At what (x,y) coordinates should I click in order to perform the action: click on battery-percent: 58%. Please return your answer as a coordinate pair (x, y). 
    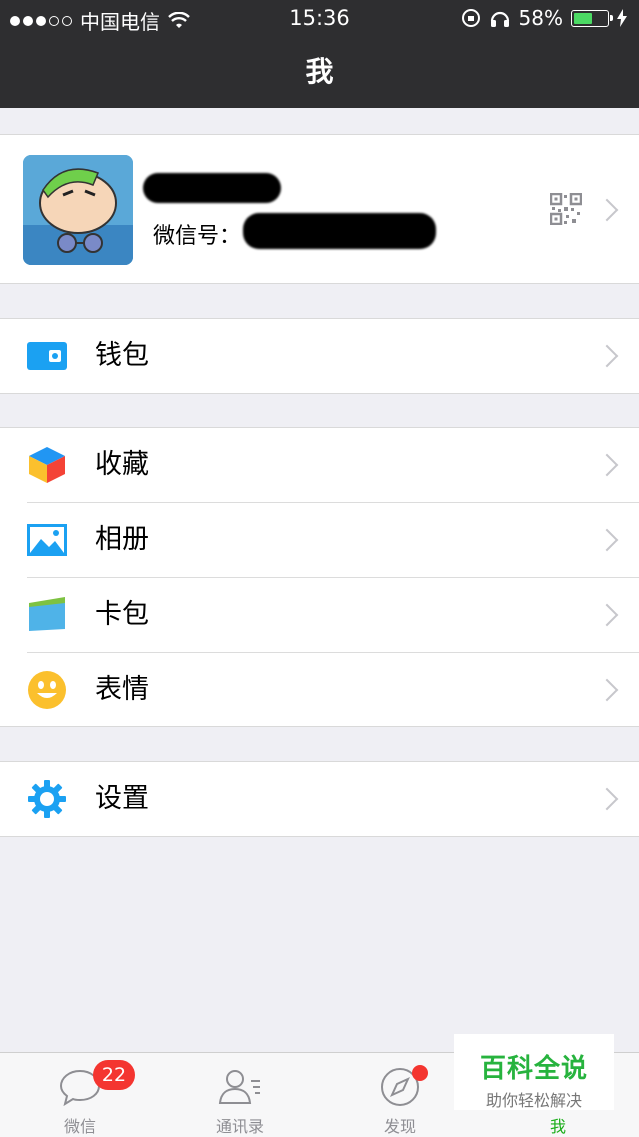
    Looking at the image, I should click on (540, 18).